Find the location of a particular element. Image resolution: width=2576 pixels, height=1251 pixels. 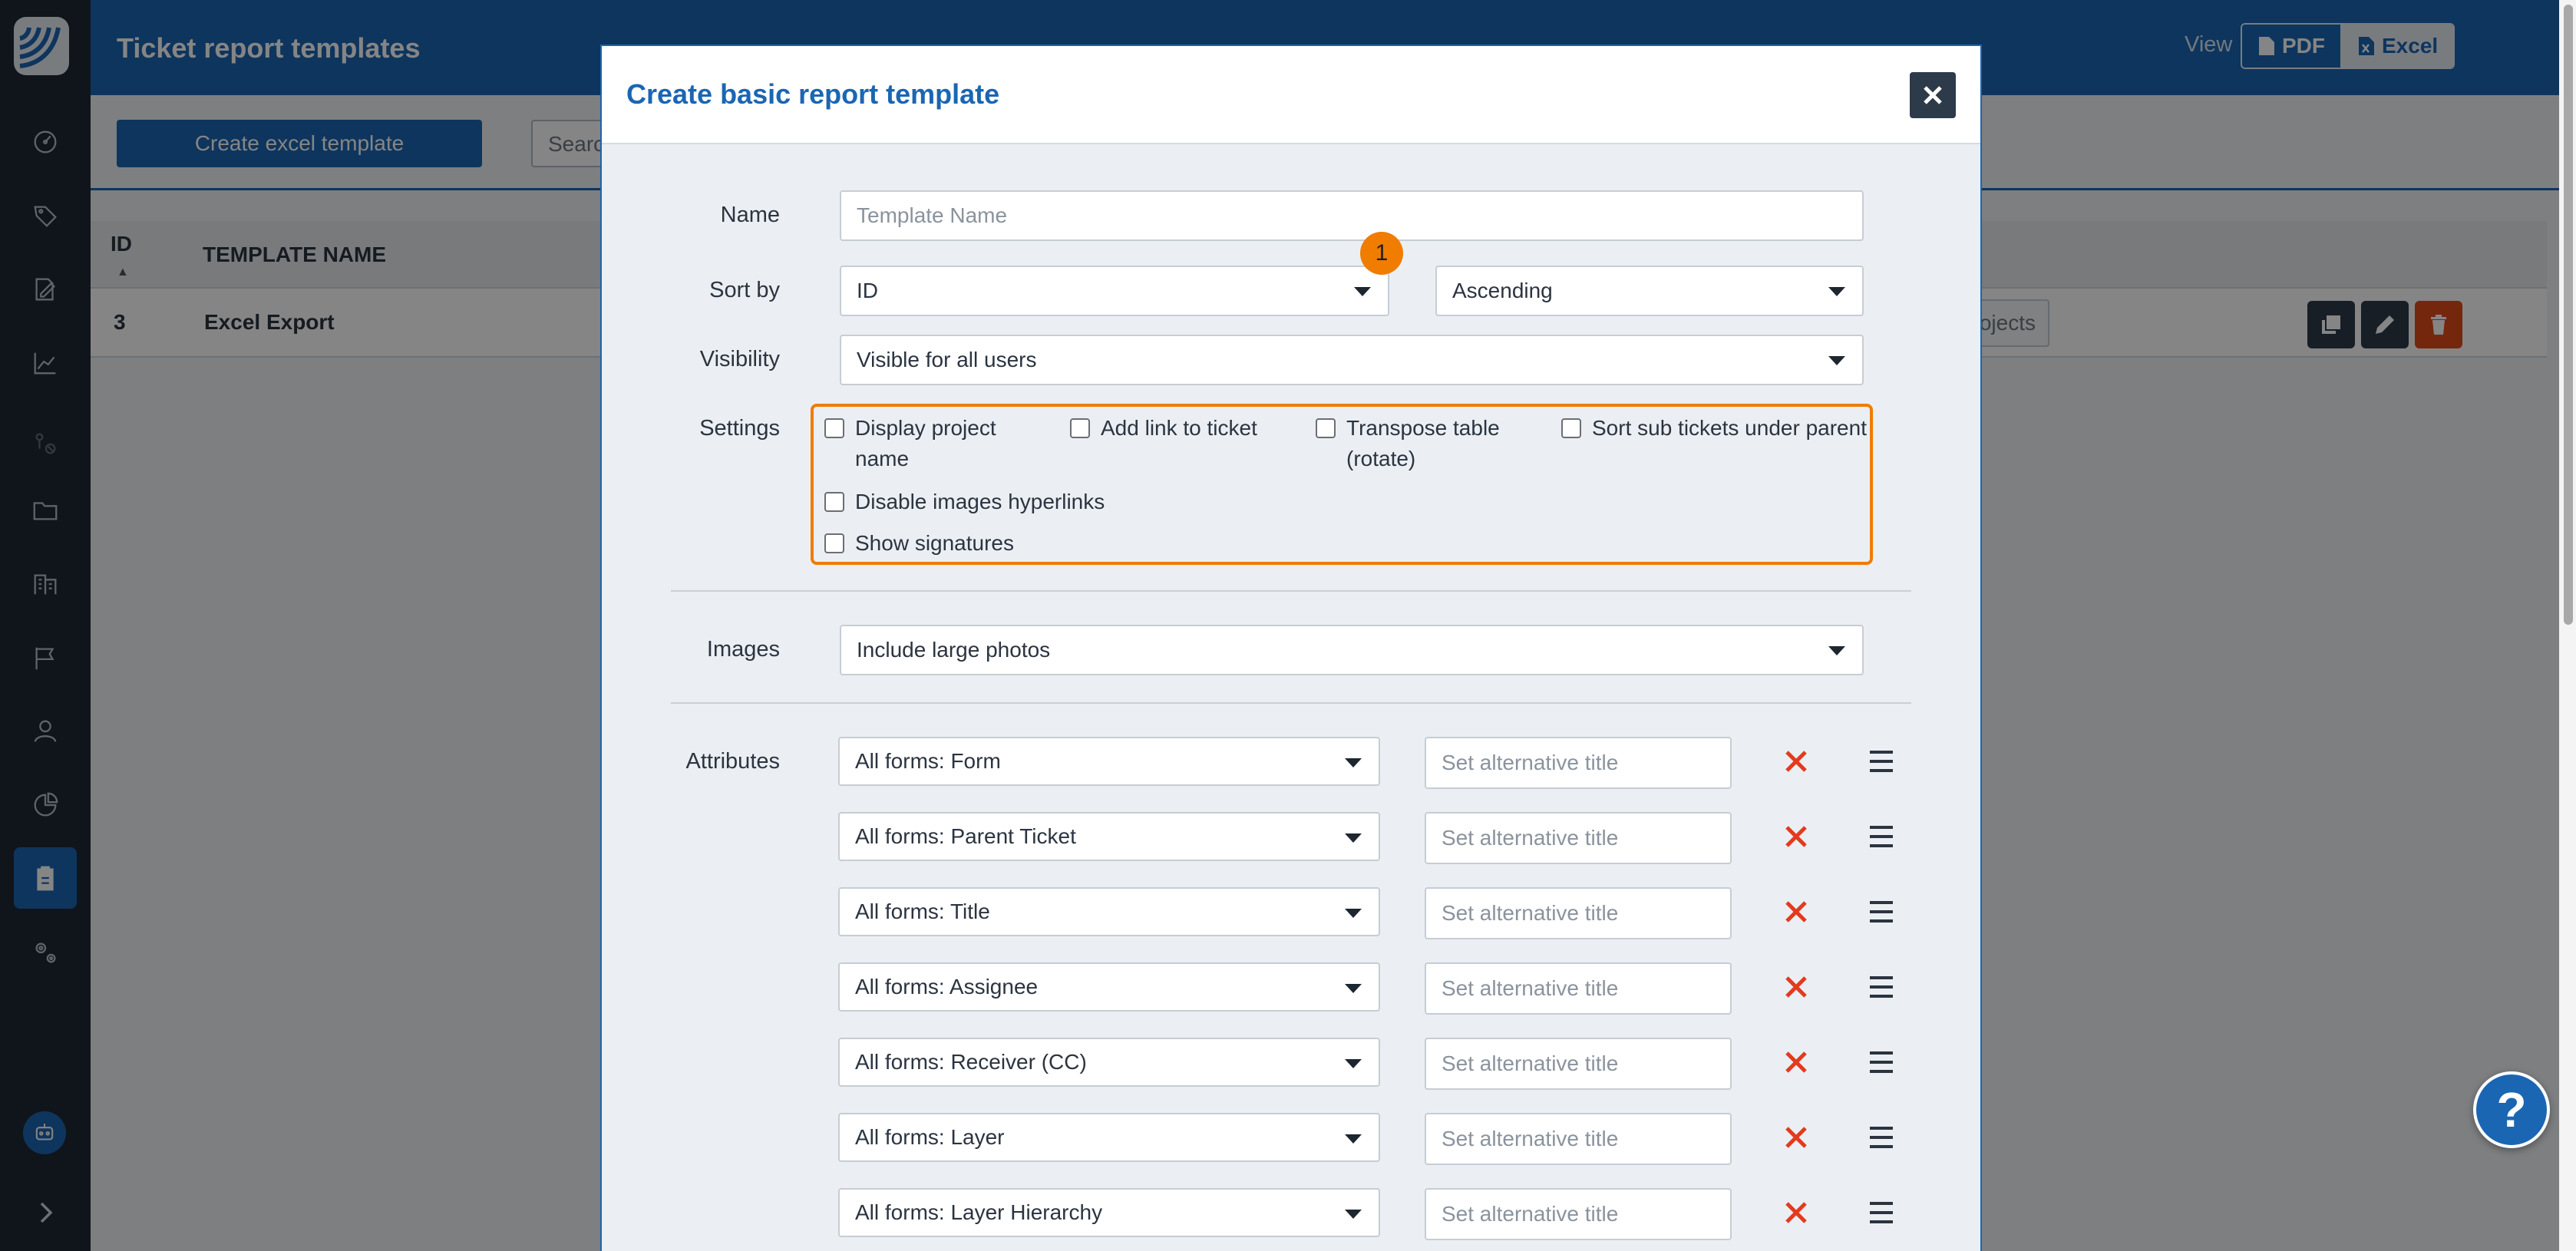

close-modal-button is located at coordinates (1933, 95).